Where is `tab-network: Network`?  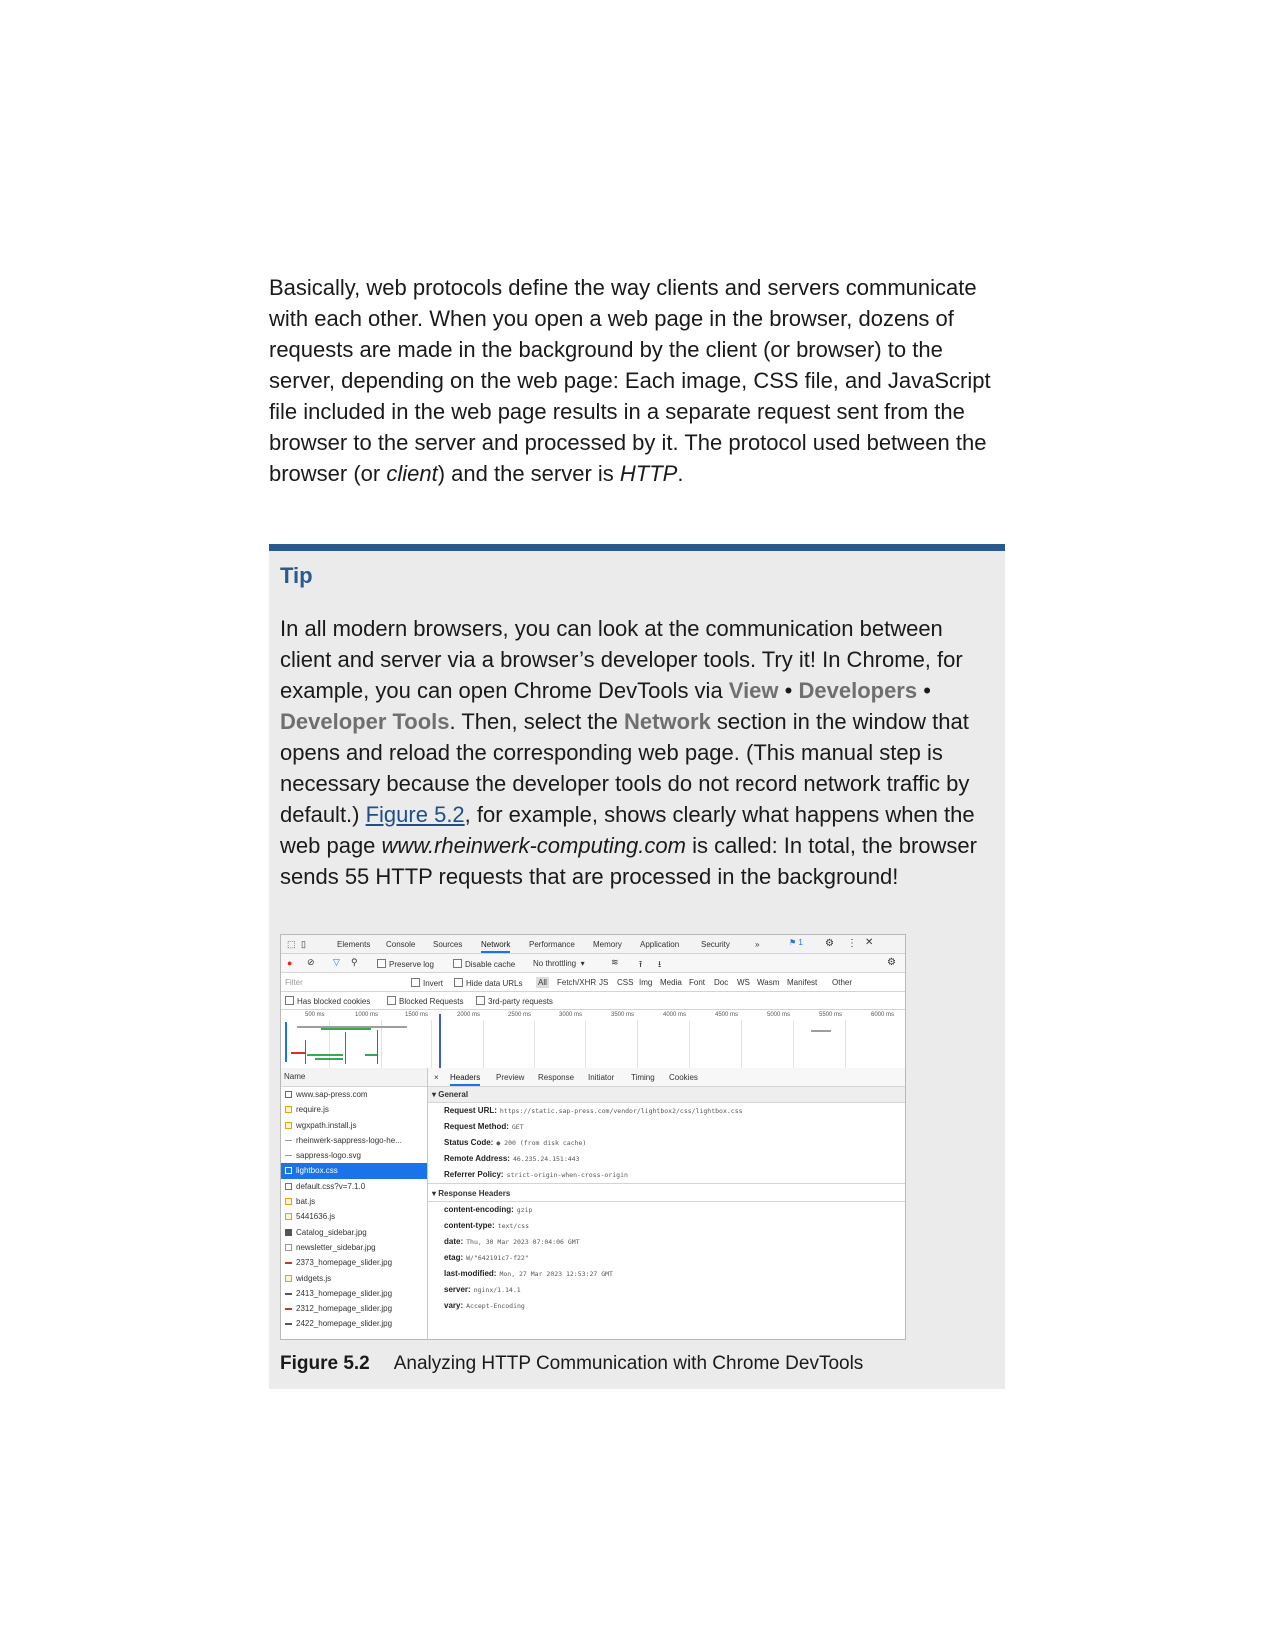 tab-network: Network is located at coordinates (496, 946).